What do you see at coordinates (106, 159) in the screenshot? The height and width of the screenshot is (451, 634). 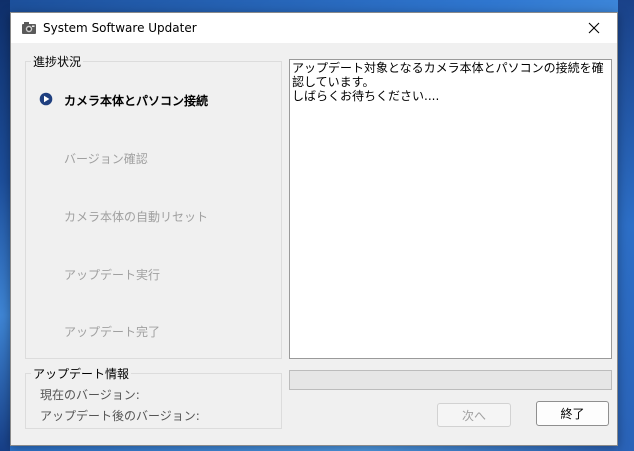 I see `step-version-check: バージョン確認` at bounding box center [106, 159].